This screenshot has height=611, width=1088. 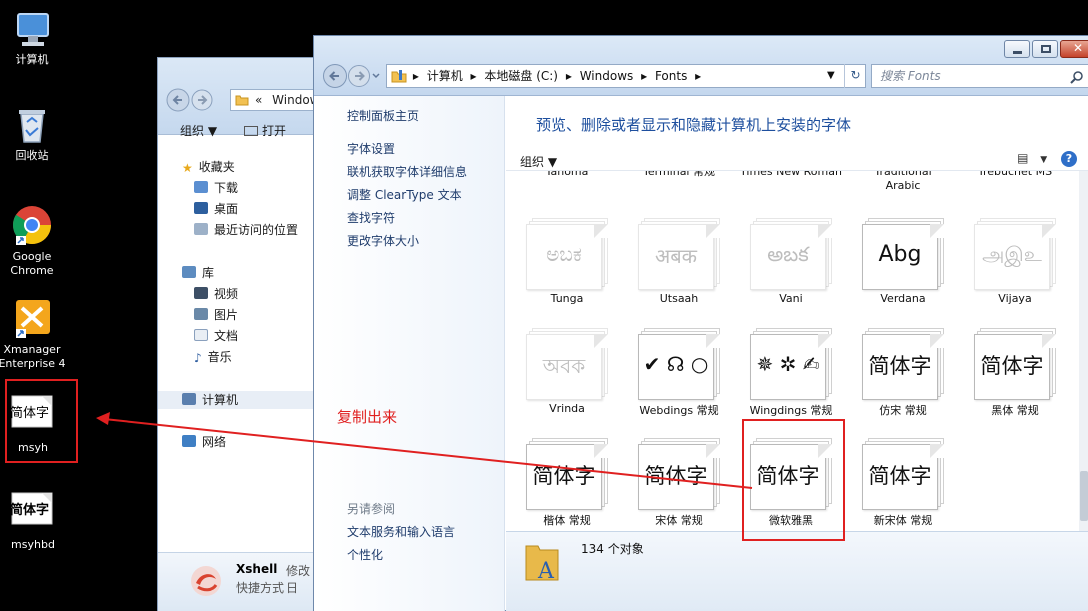 What do you see at coordinates (1017, 49) in the screenshot?
I see `minimize-button` at bounding box center [1017, 49].